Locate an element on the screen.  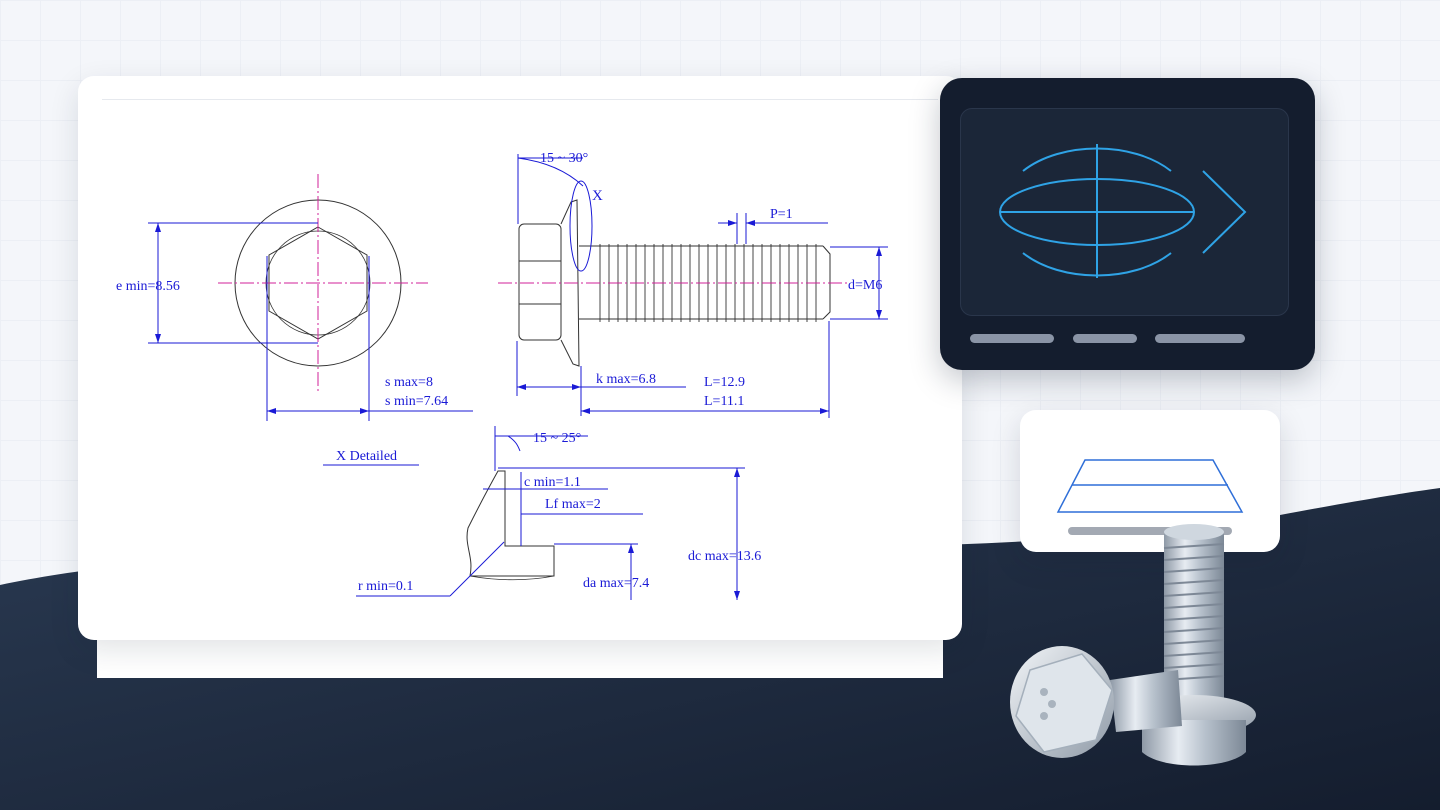
dc-max-label: dc max=13.6 is located at coordinates (724, 556).